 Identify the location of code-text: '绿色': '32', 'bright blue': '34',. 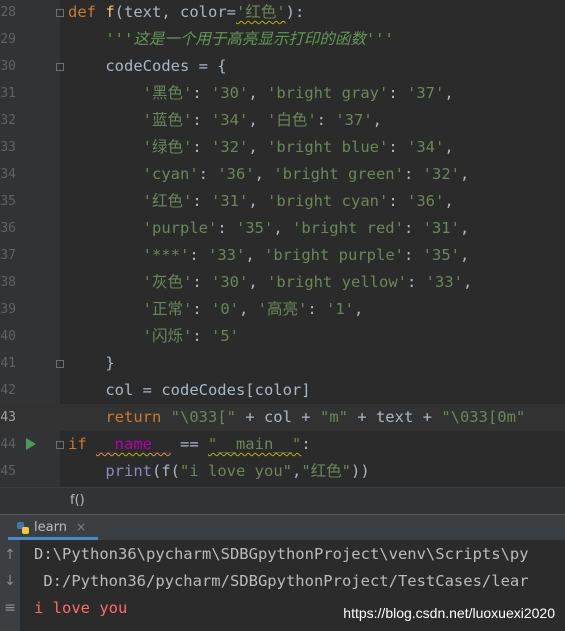
(261, 147).